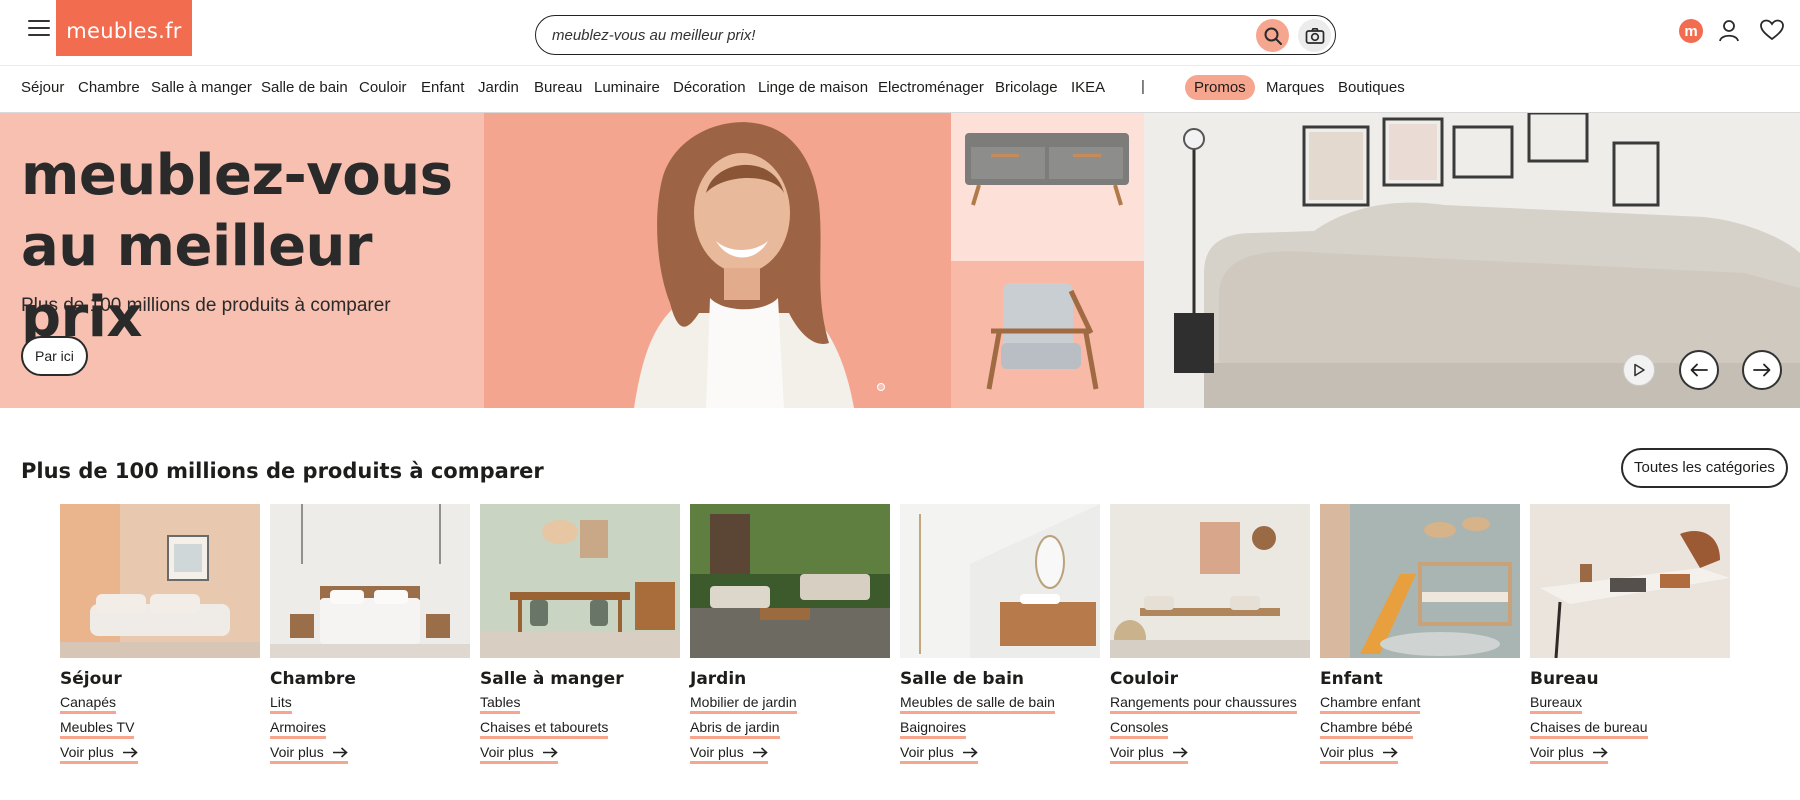 The image size is (1800, 800). Describe the element at coordinates (1351, 679) in the screenshot. I see `category-title: Enfant` at that location.